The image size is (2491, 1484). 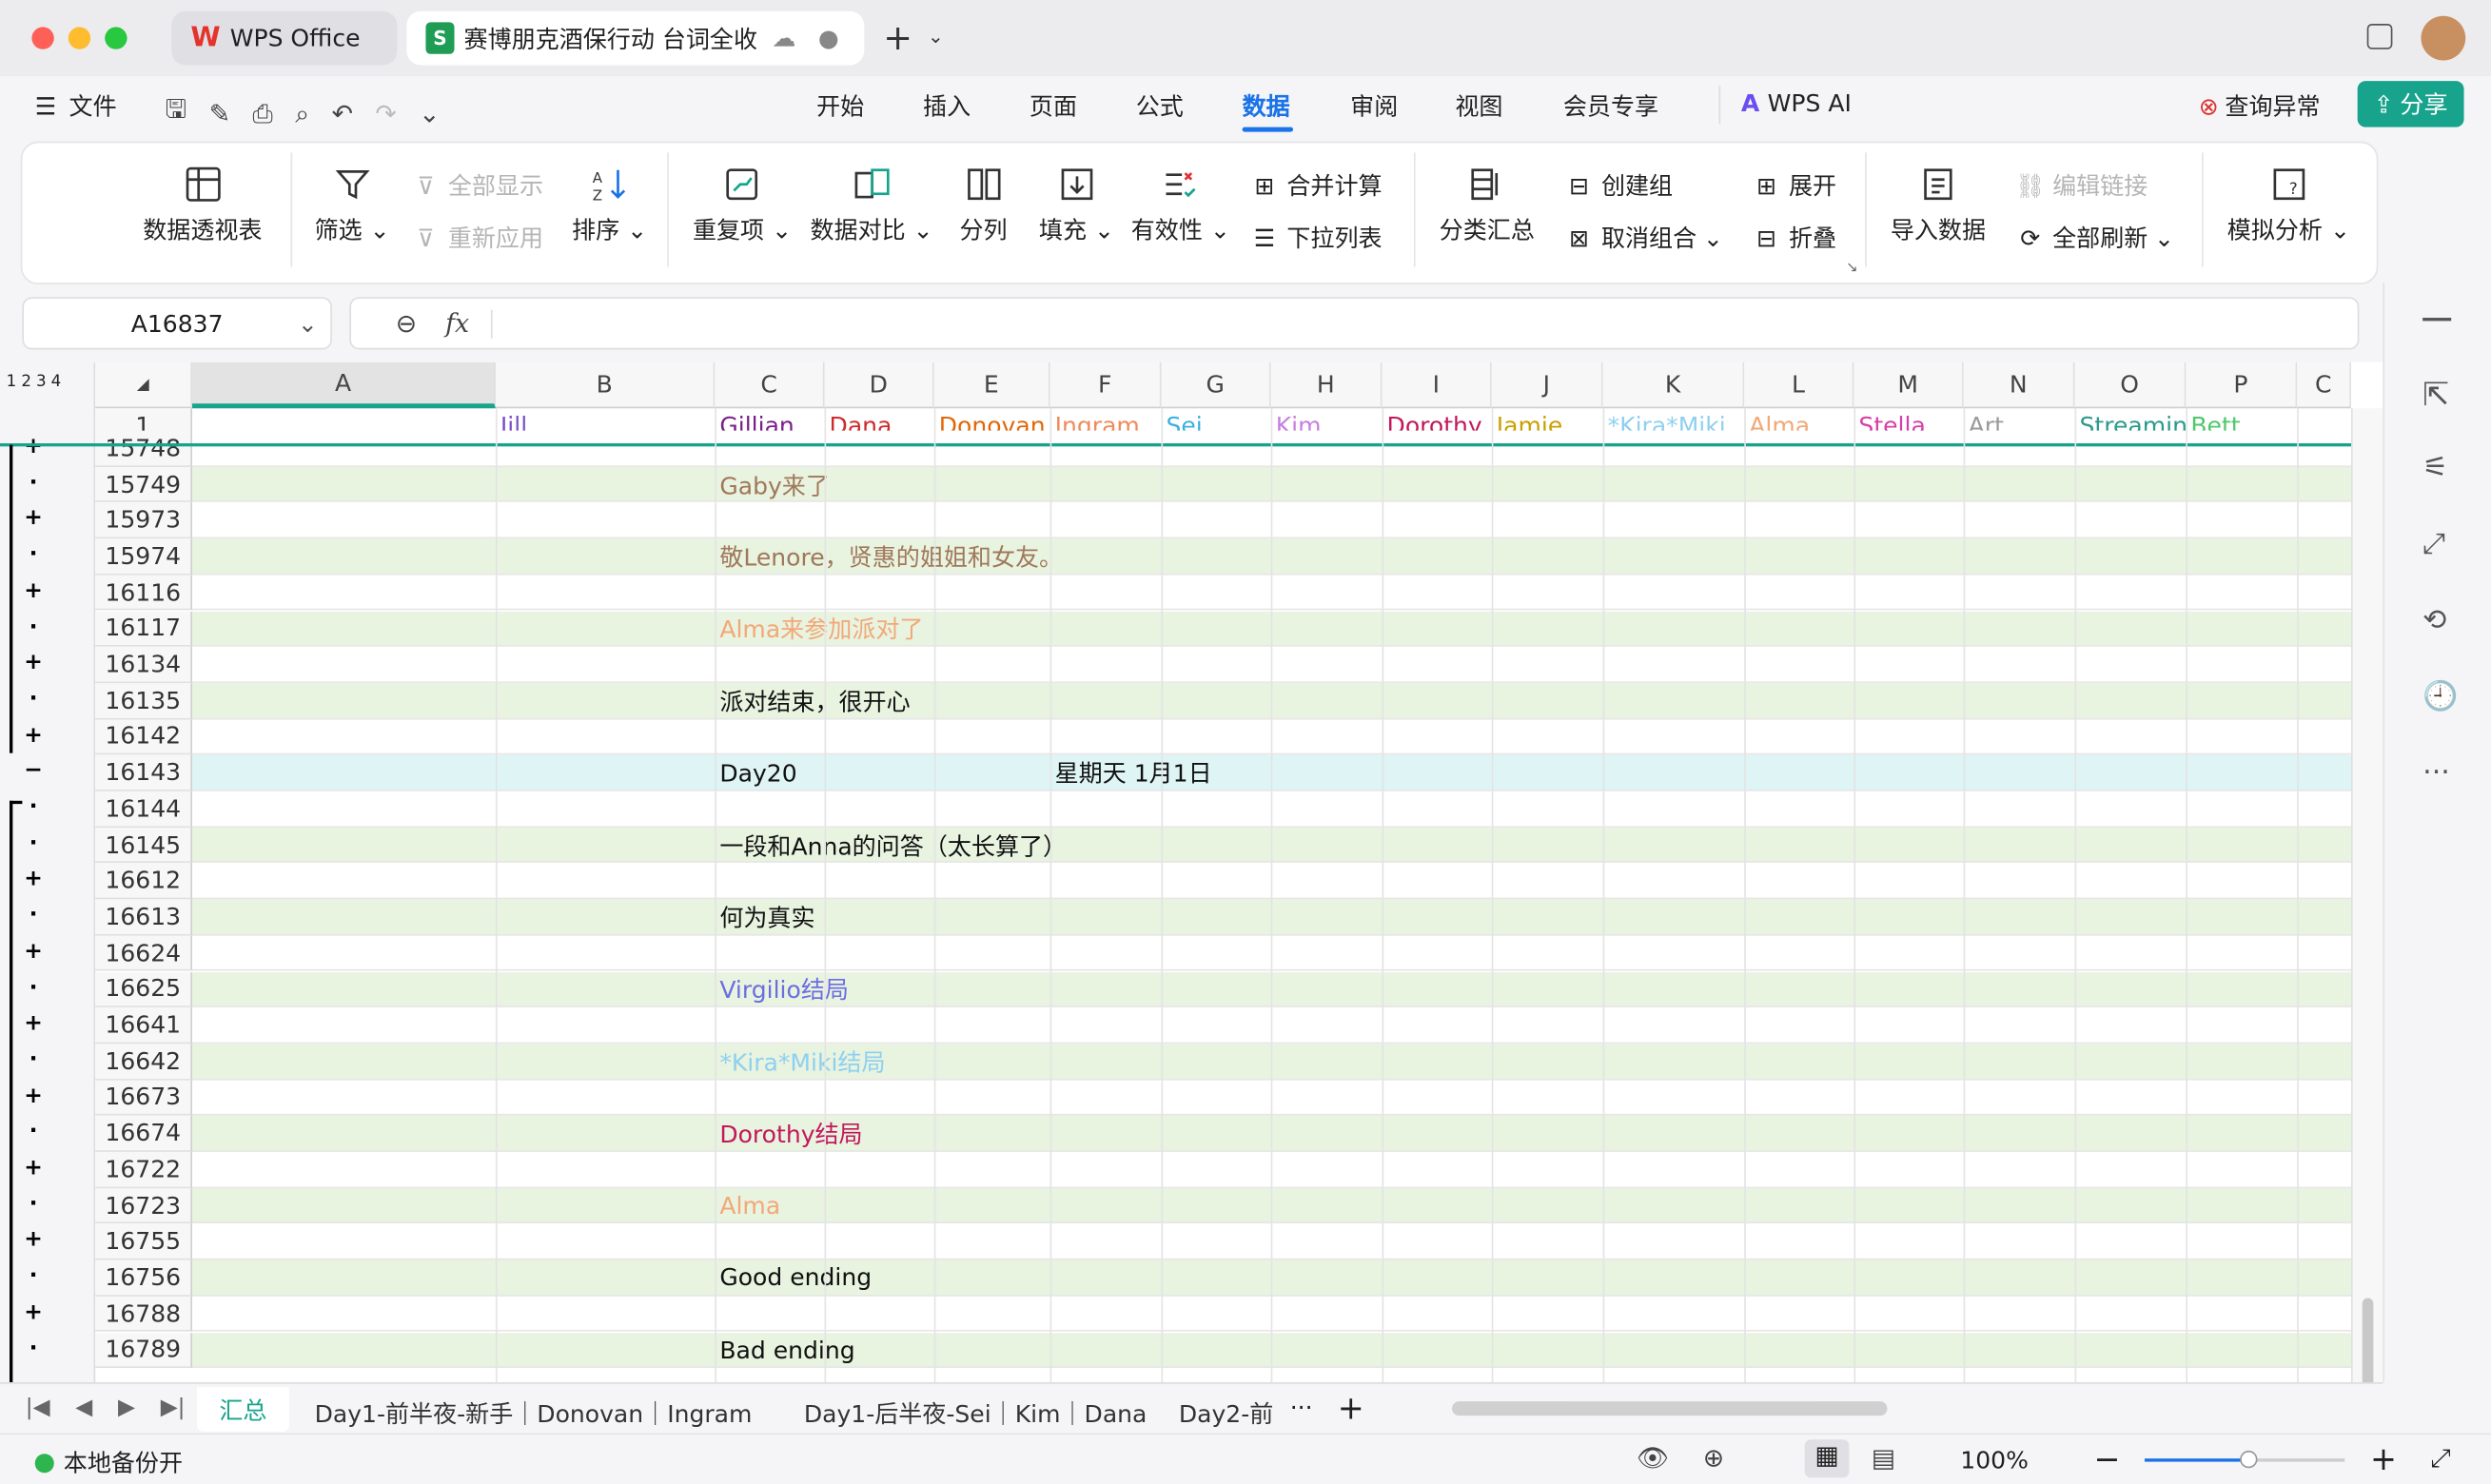 What do you see at coordinates (2436, 773) in the screenshot?
I see `more-icon: ···` at bounding box center [2436, 773].